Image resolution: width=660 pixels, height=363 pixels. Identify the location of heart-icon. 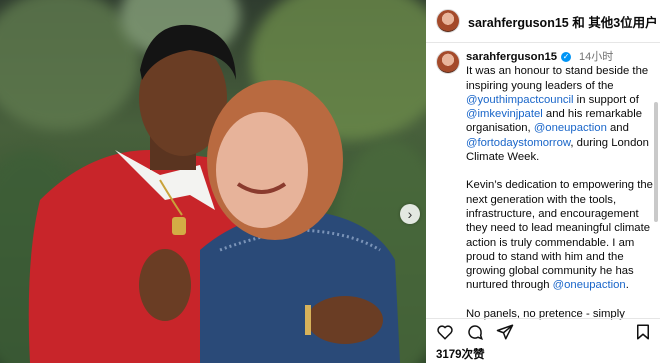
(445, 332).